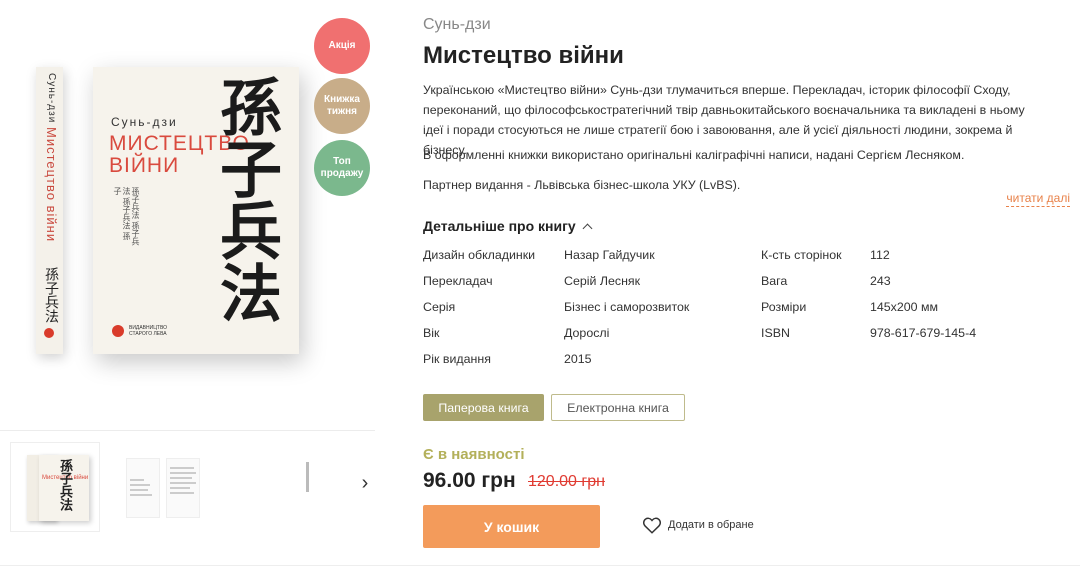  What do you see at coordinates (245, 199) in the screenshot?
I see `cover-calligraphy: 孫子兵法` at bounding box center [245, 199].